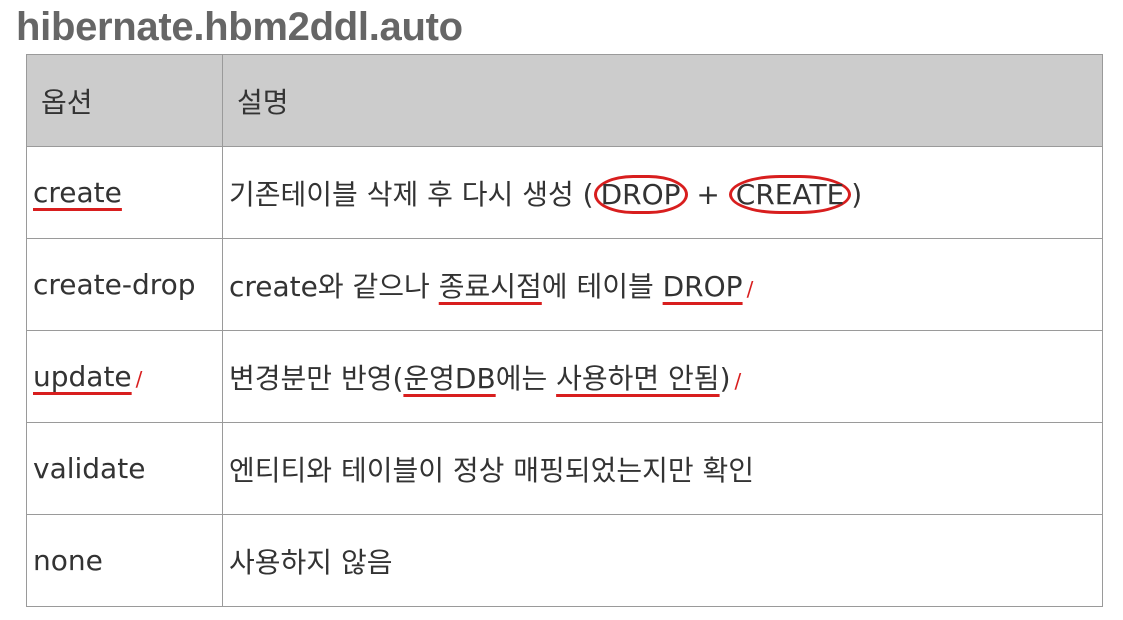 This screenshot has width=1123, height=620. I want to click on description-highlight: CREATE, so click(790, 194).